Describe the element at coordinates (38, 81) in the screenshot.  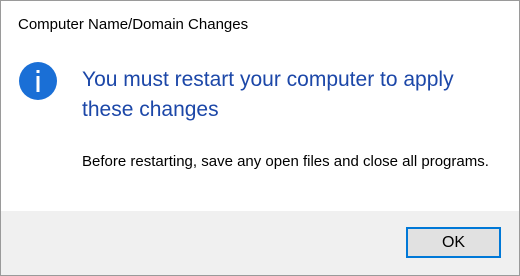
I see `info-icon` at that location.